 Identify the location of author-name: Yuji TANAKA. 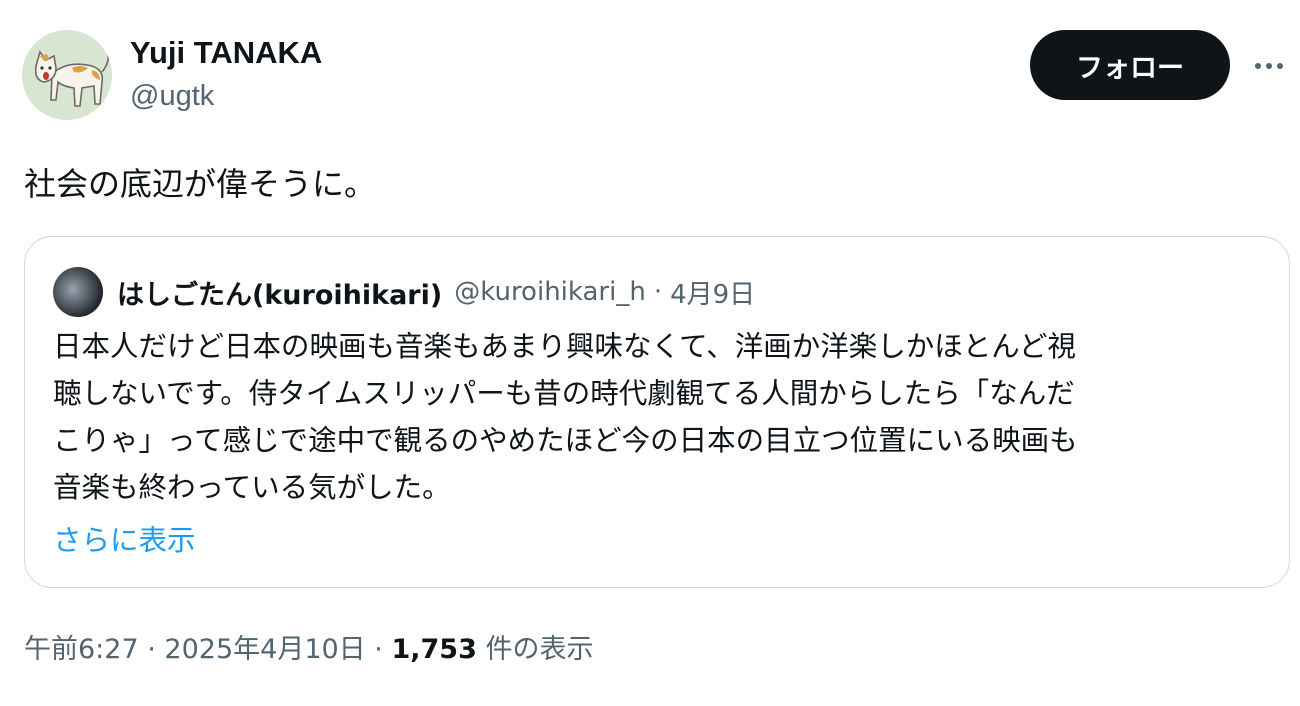
(226, 53).